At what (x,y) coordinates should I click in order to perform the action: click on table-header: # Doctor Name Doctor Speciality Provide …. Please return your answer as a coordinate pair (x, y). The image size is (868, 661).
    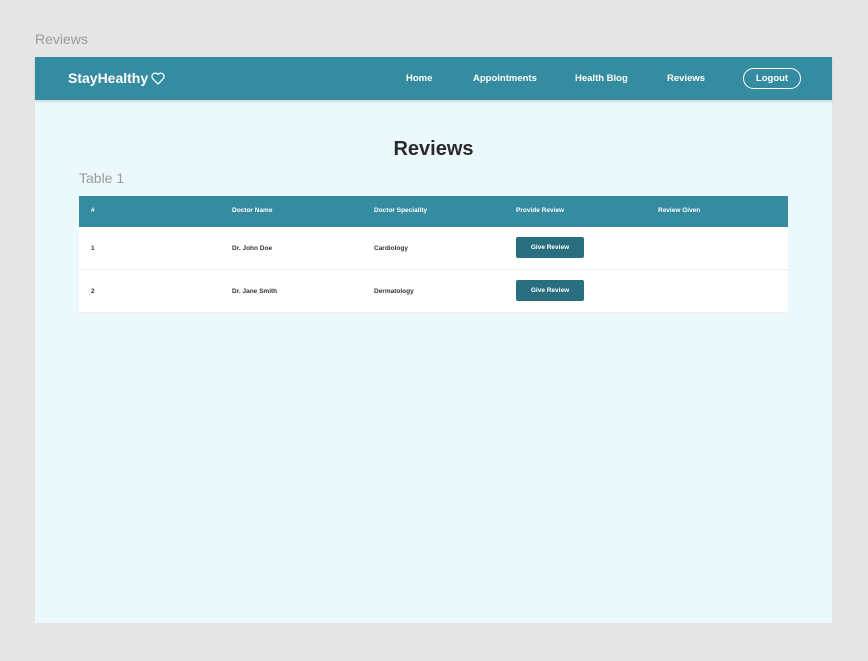
    Looking at the image, I should click on (433, 211).